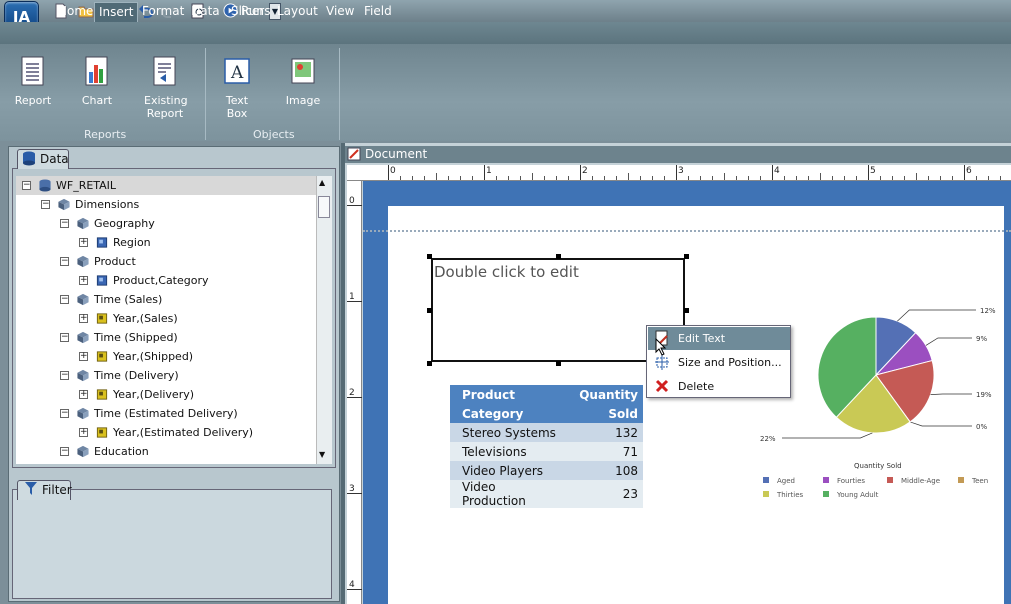 The height and width of the screenshot is (604, 1011). What do you see at coordinates (626, 432) in the screenshot?
I see `qty-cell: 132` at bounding box center [626, 432].